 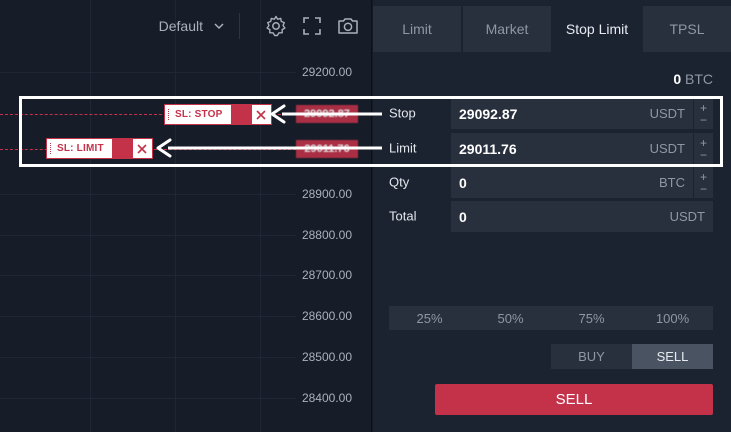 I want to click on limit-order-badge: SL: LIMIT, so click(x=99, y=148).